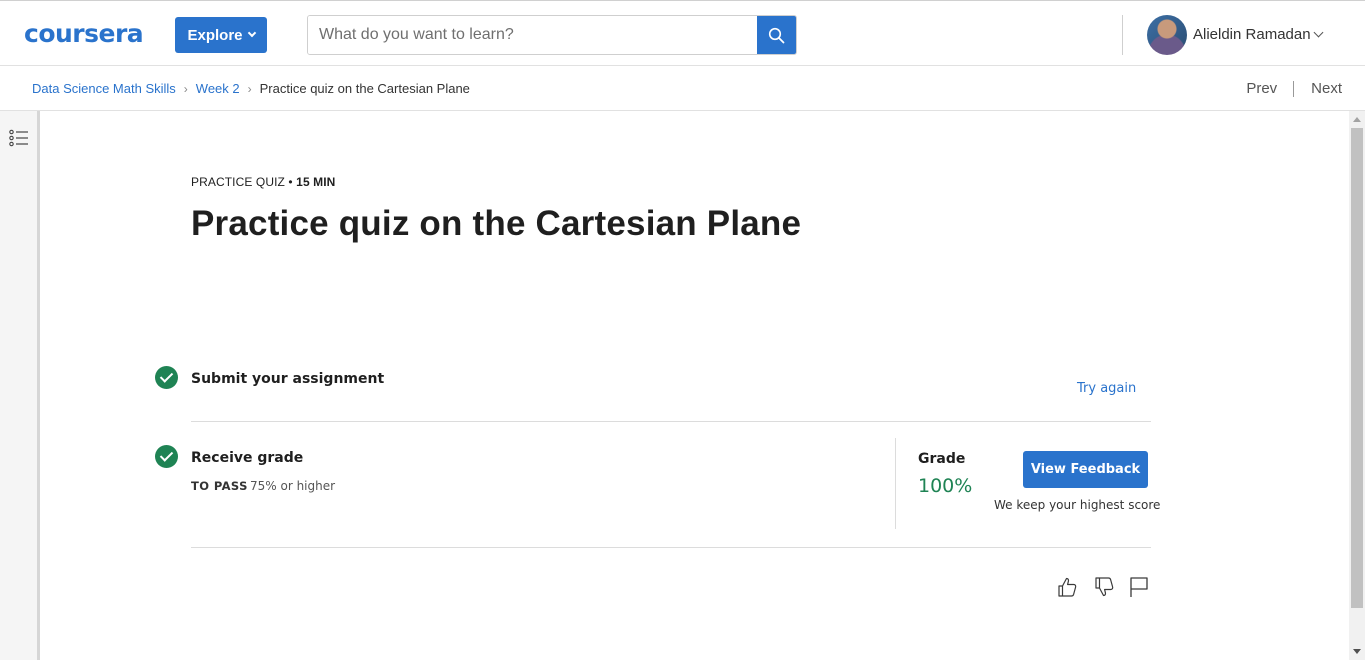  I want to click on scrollbar-thumb, so click(1357, 368).